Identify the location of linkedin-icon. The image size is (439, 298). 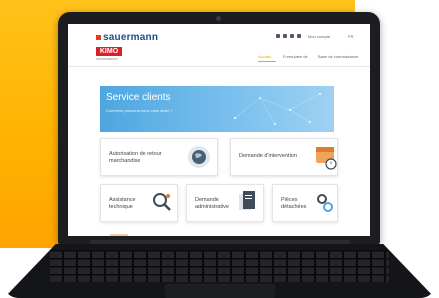
(278, 36).